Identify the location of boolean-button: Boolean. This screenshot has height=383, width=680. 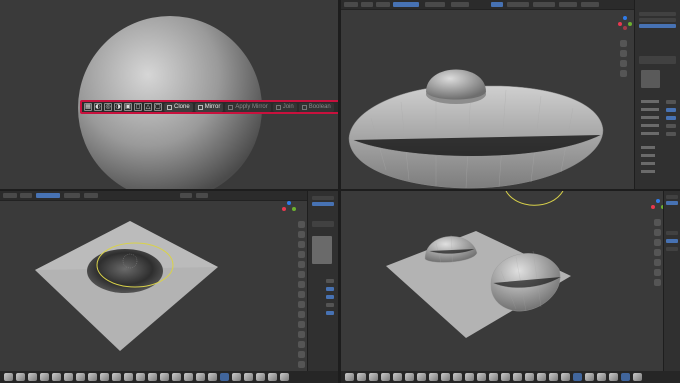
(316, 107).